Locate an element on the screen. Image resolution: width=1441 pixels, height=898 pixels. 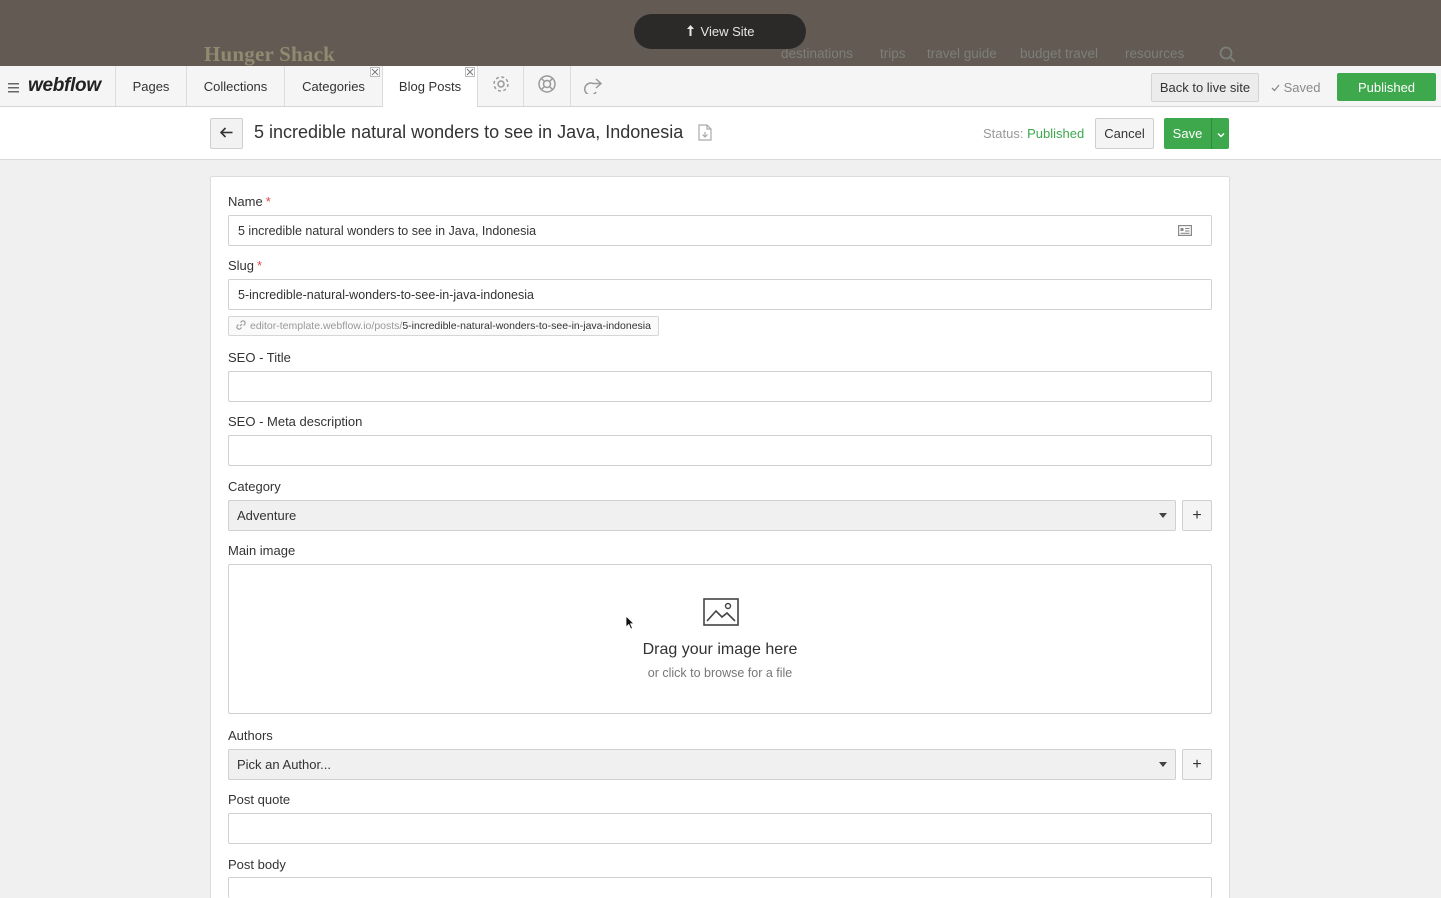
site-nav-trips: trips is located at coordinates (893, 53).